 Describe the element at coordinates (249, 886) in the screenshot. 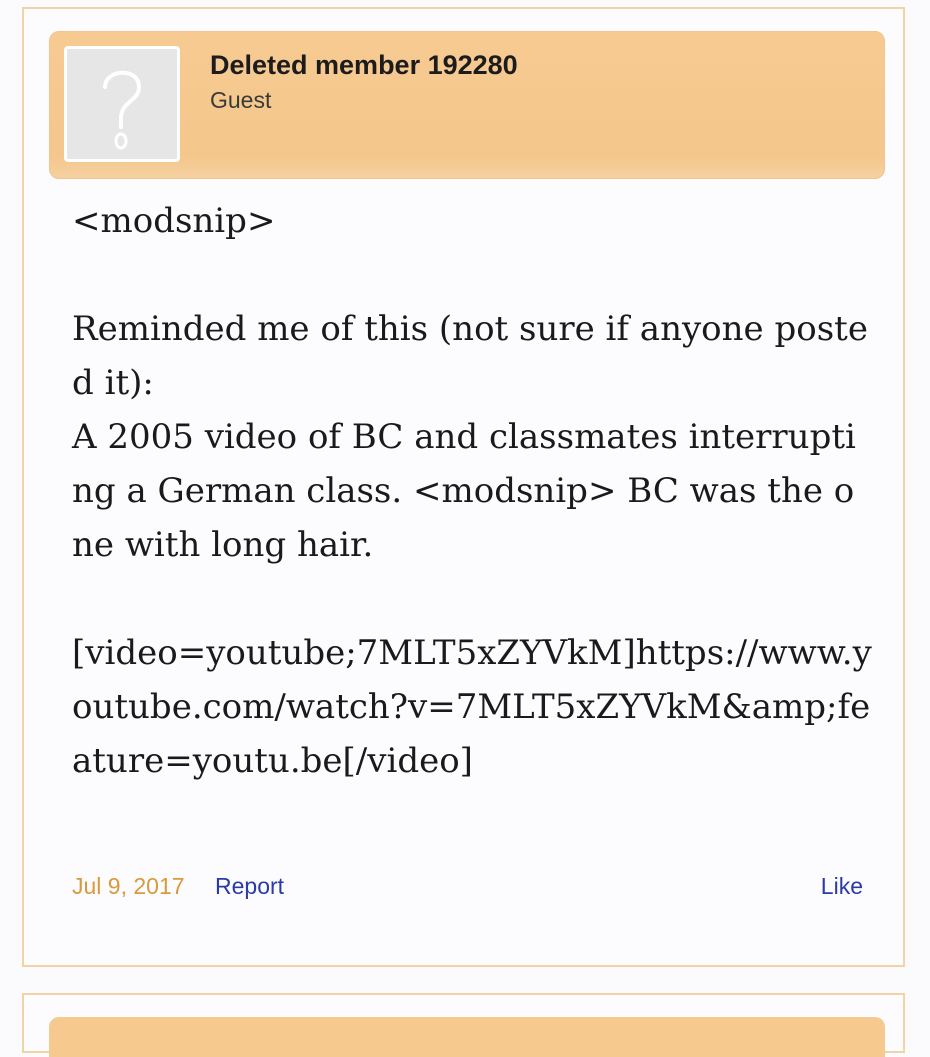

I see `report-link: Report` at that location.